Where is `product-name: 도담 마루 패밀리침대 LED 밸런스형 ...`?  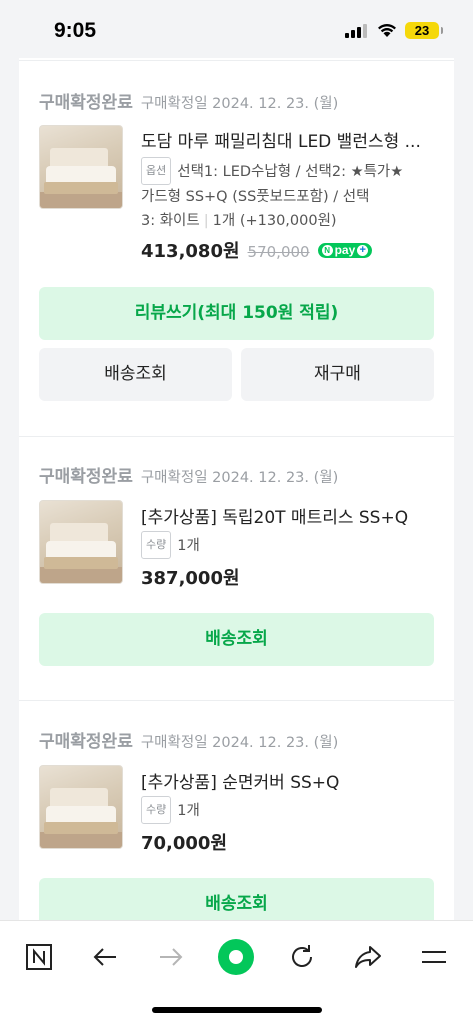
product-name: 도담 마루 패밀리침대 LED 밸런스형 ... is located at coordinates (286, 139).